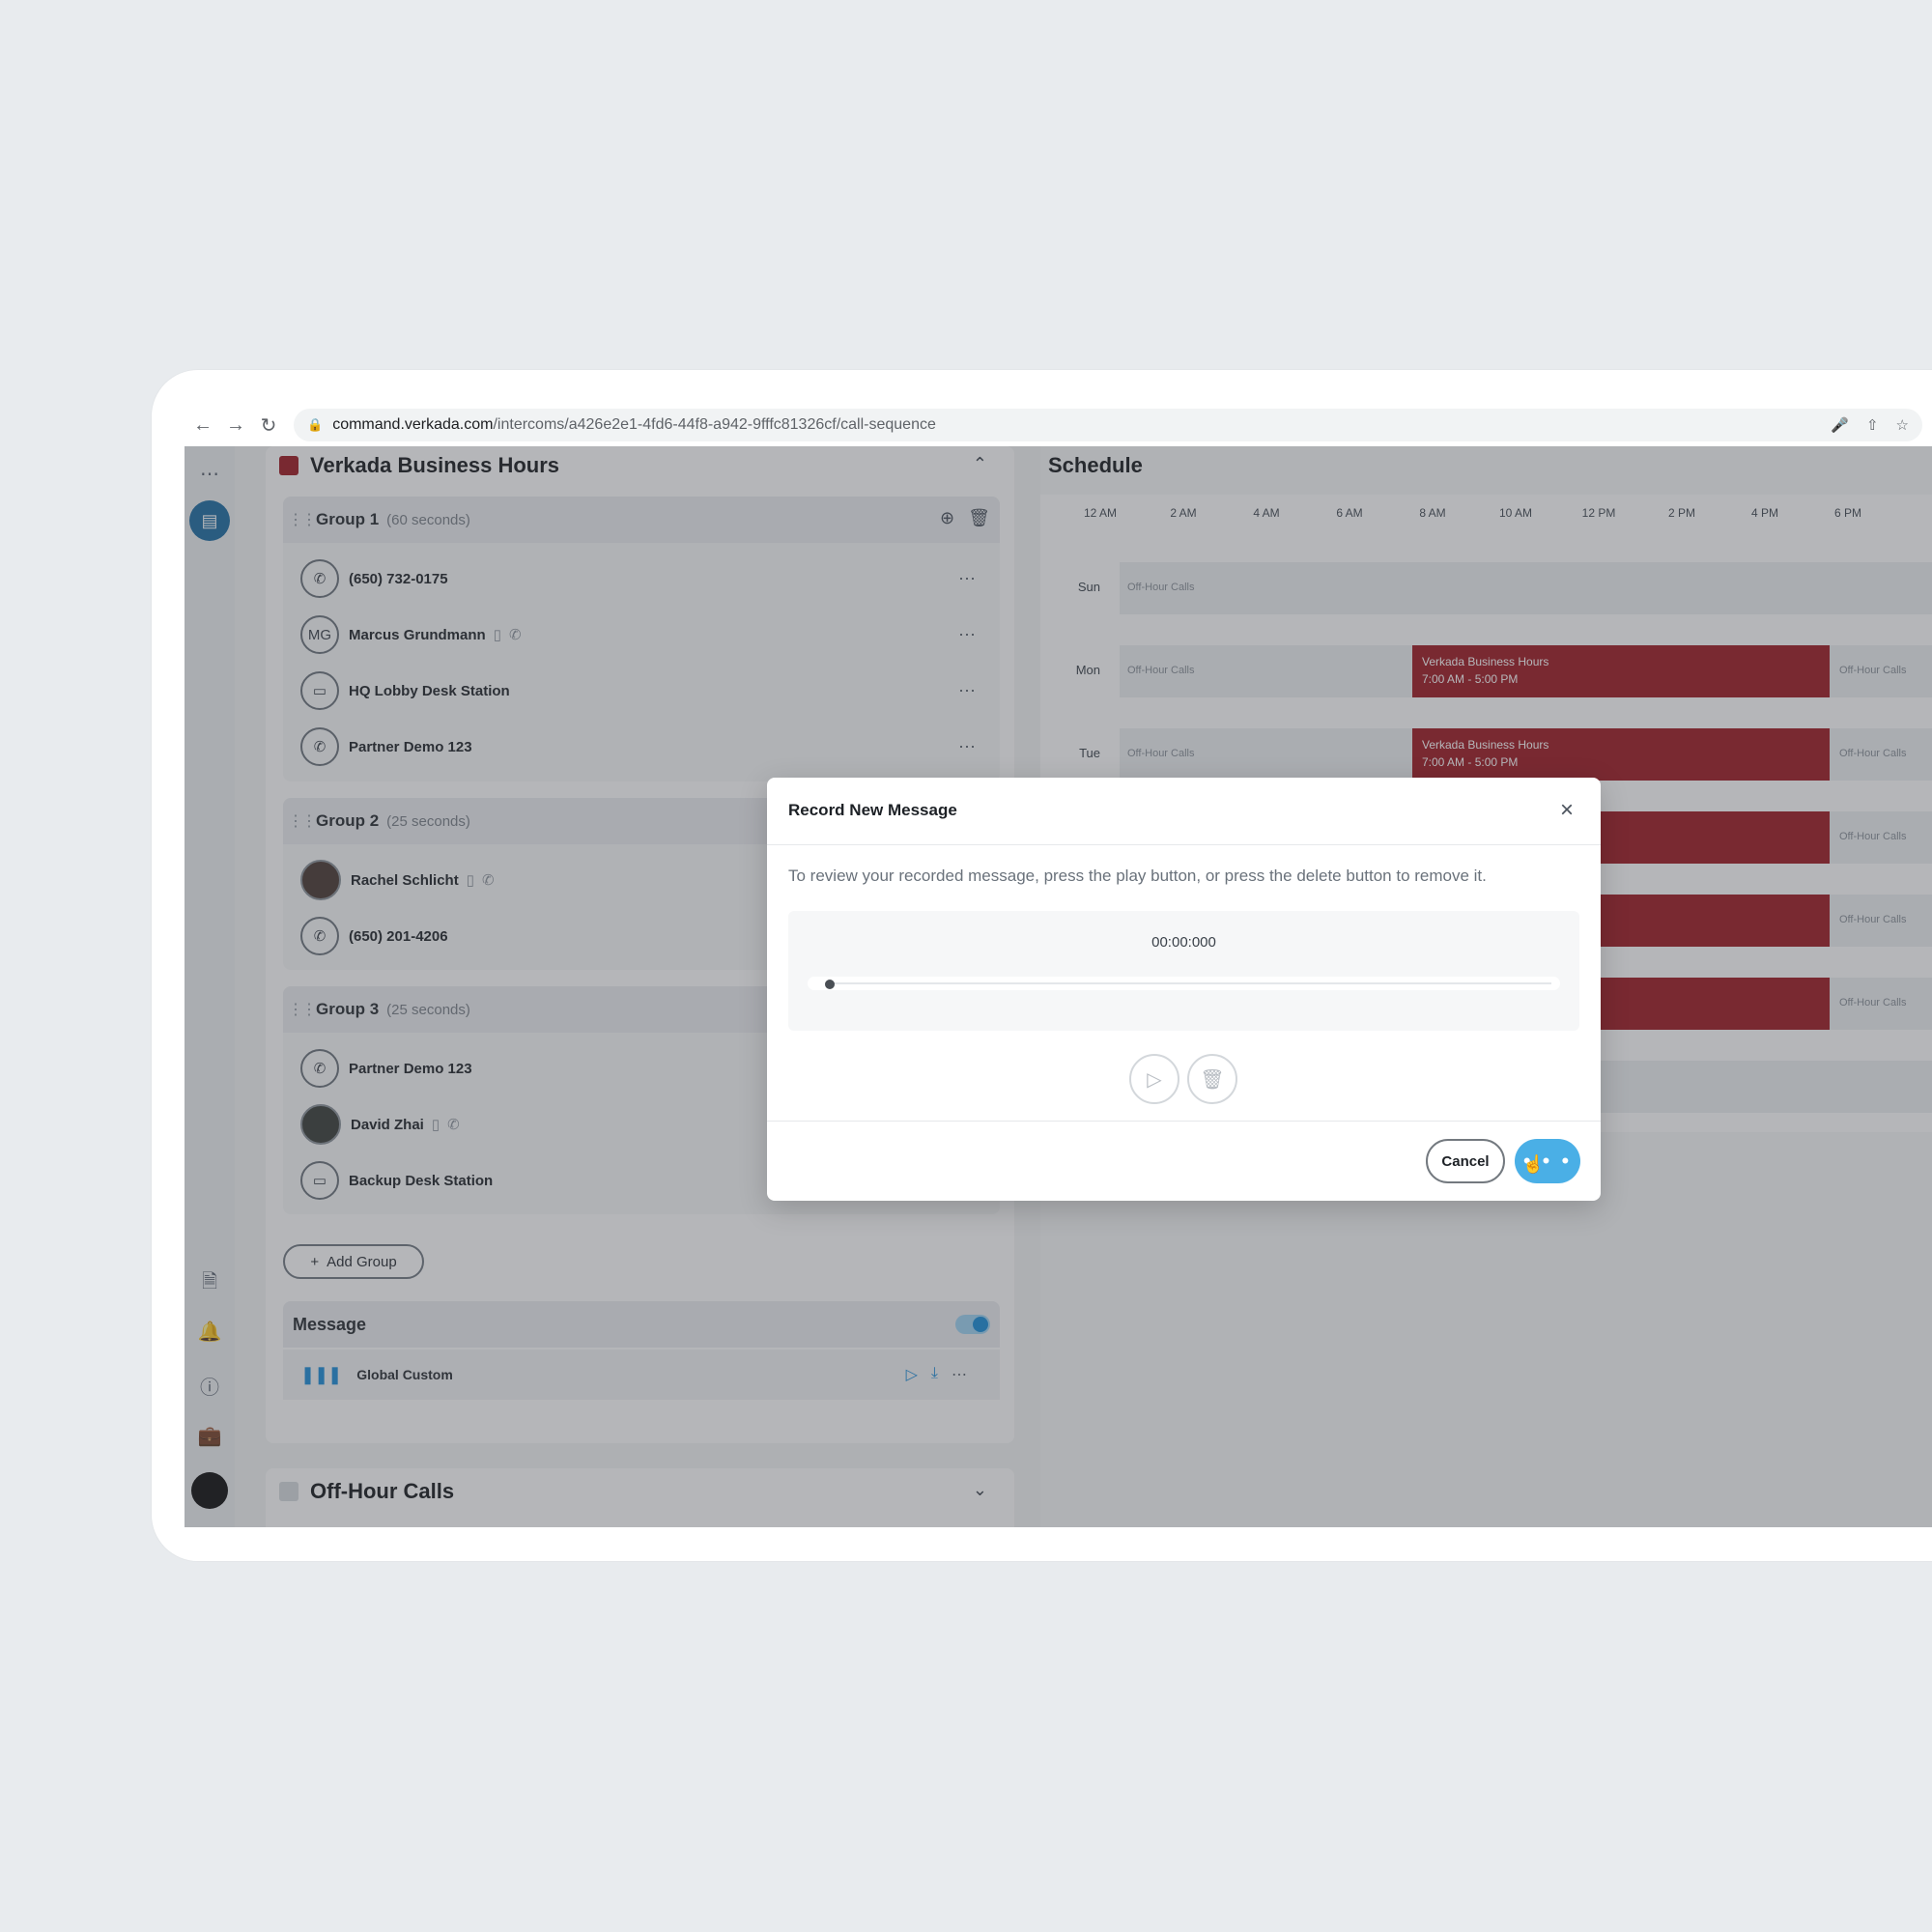  Describe the element at coordinates (1154, 1079) in the screenshot. I see `play-icon: ▷` at that location.